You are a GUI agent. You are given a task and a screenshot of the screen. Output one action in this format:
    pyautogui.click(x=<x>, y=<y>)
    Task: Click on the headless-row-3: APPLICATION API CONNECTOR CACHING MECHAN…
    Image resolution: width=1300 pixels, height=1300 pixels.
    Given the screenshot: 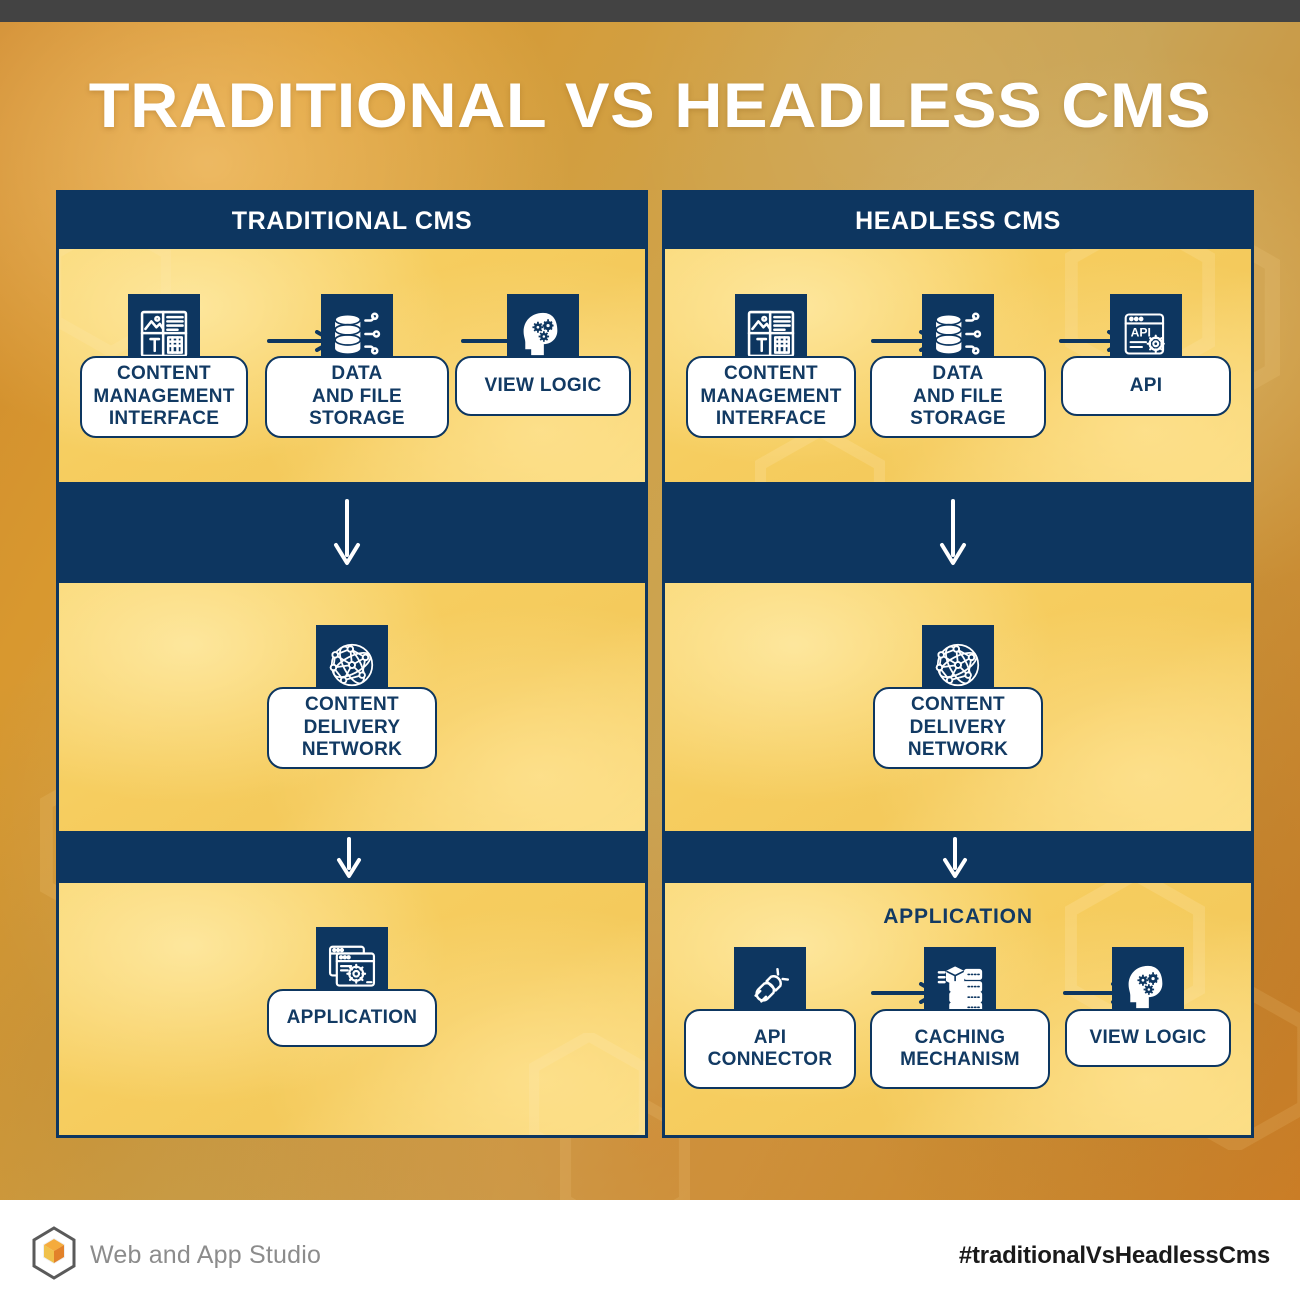 What is the action you would take?
    pyautogui.click(x=958, y=1009)
    